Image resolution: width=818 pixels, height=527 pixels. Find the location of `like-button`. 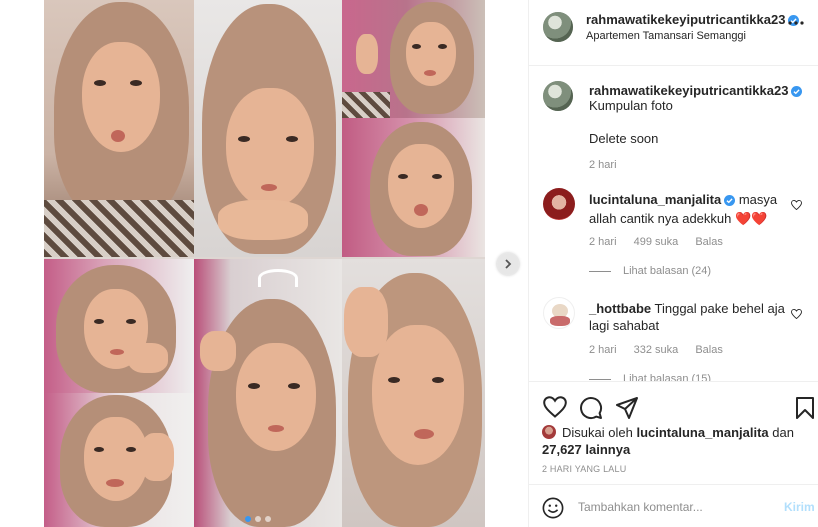

like-button is located at coordinates (555, 408).